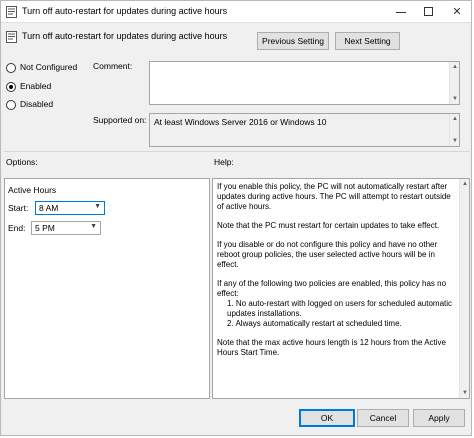  I want to click on start-time-select: 8 AM ▼, so click(70, 208).